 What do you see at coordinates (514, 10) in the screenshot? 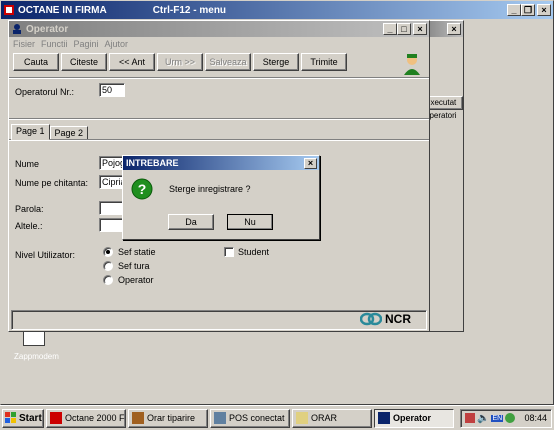
I see `minimize-button: _` at bounding box center [514, 10].